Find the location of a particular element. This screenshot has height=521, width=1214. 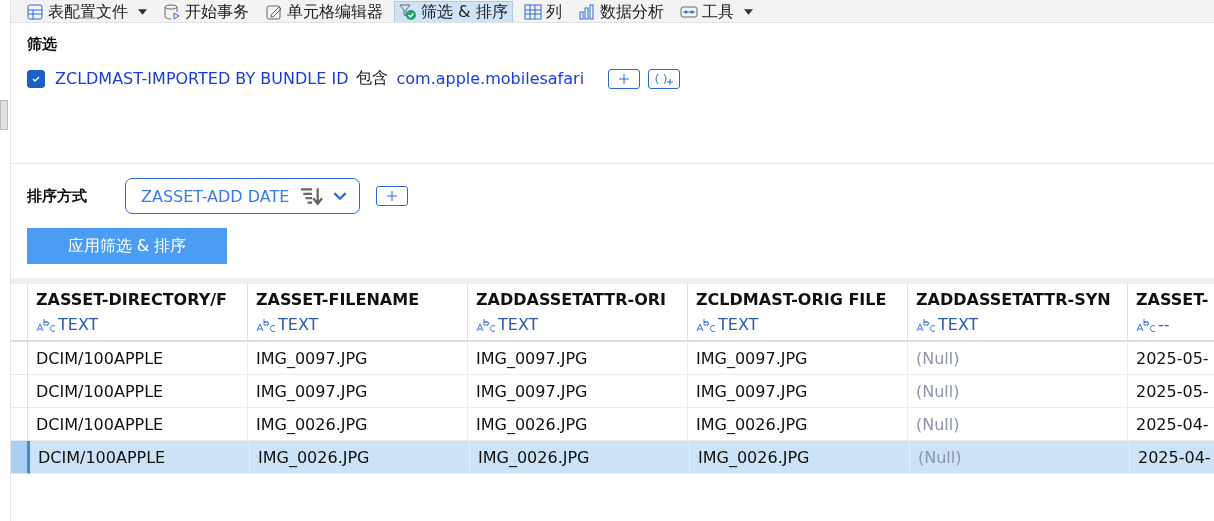

toolbar-button: 开始事务 is located at coordinates (206, 11).